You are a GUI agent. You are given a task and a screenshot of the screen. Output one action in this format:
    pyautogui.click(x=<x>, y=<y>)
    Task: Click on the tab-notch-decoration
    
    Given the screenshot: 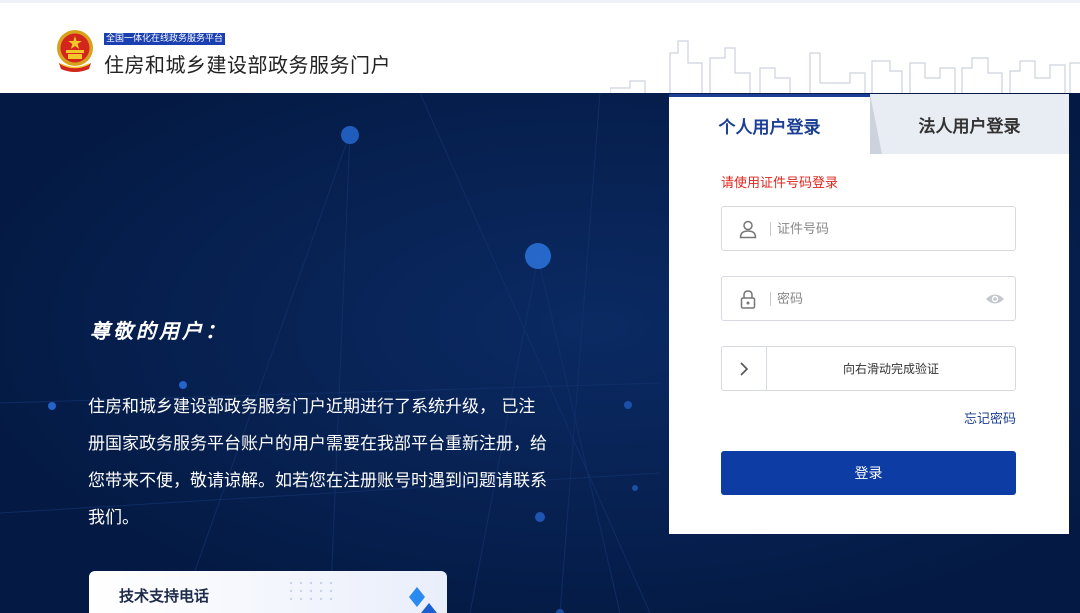 What is the action you would take?
    pyautogui.click(x=876, y=124)
    